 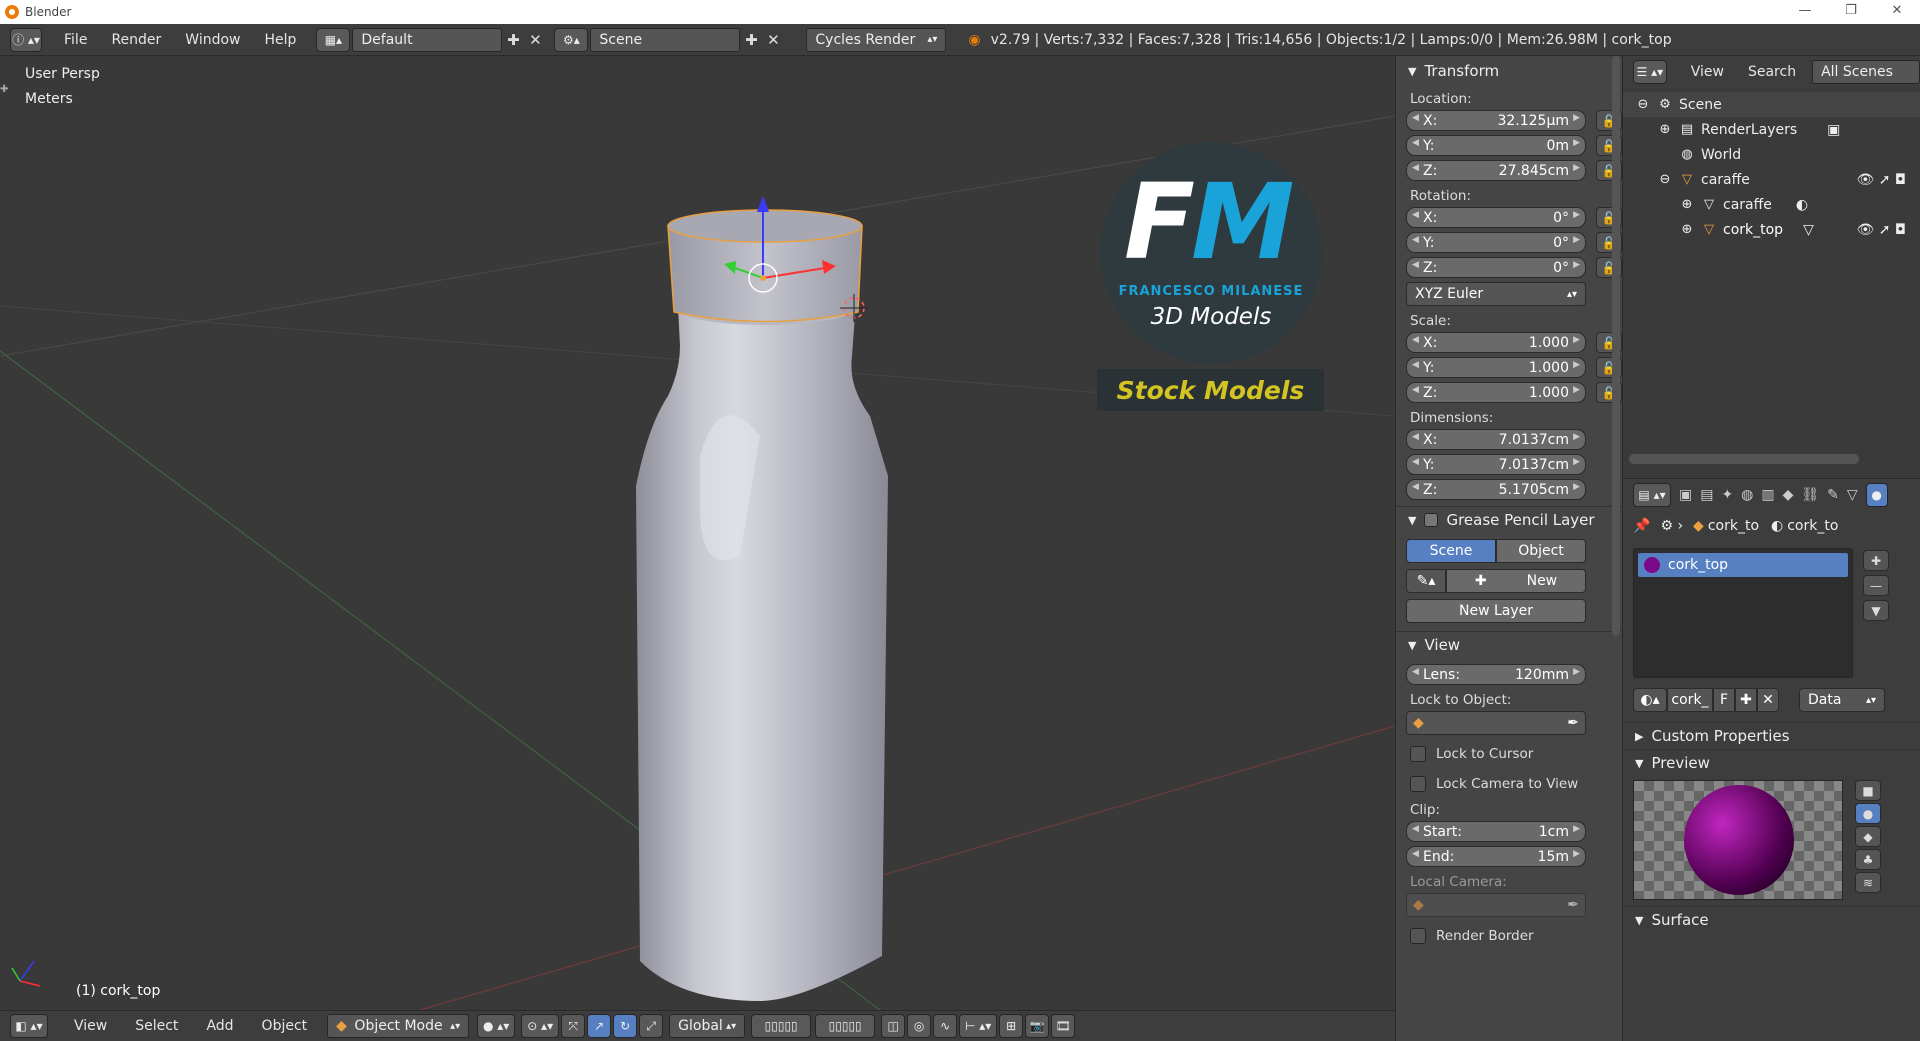 What do you see at coordinates (625, 1026) in the screenshot?
I see `rotate-icon: ↻` at bounding box center [625, 1026].